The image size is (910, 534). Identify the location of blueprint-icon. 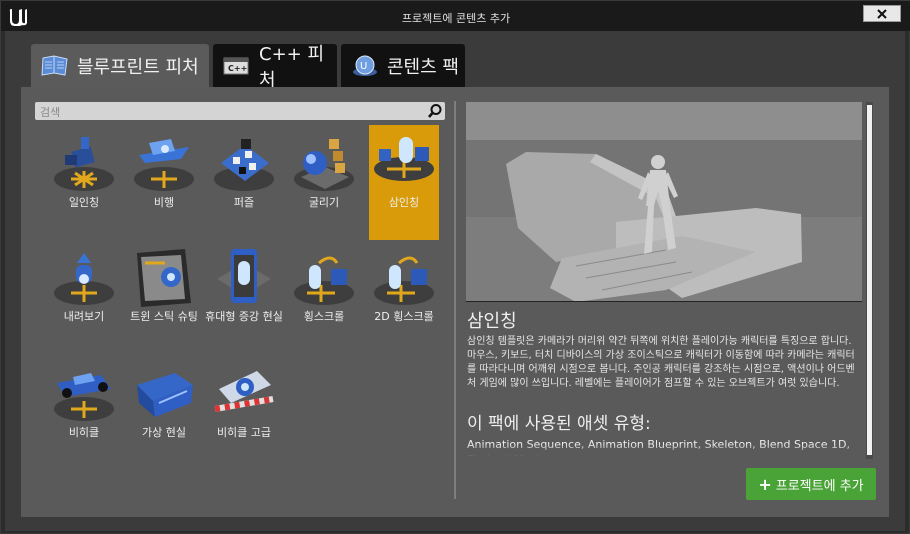
(54, 65).